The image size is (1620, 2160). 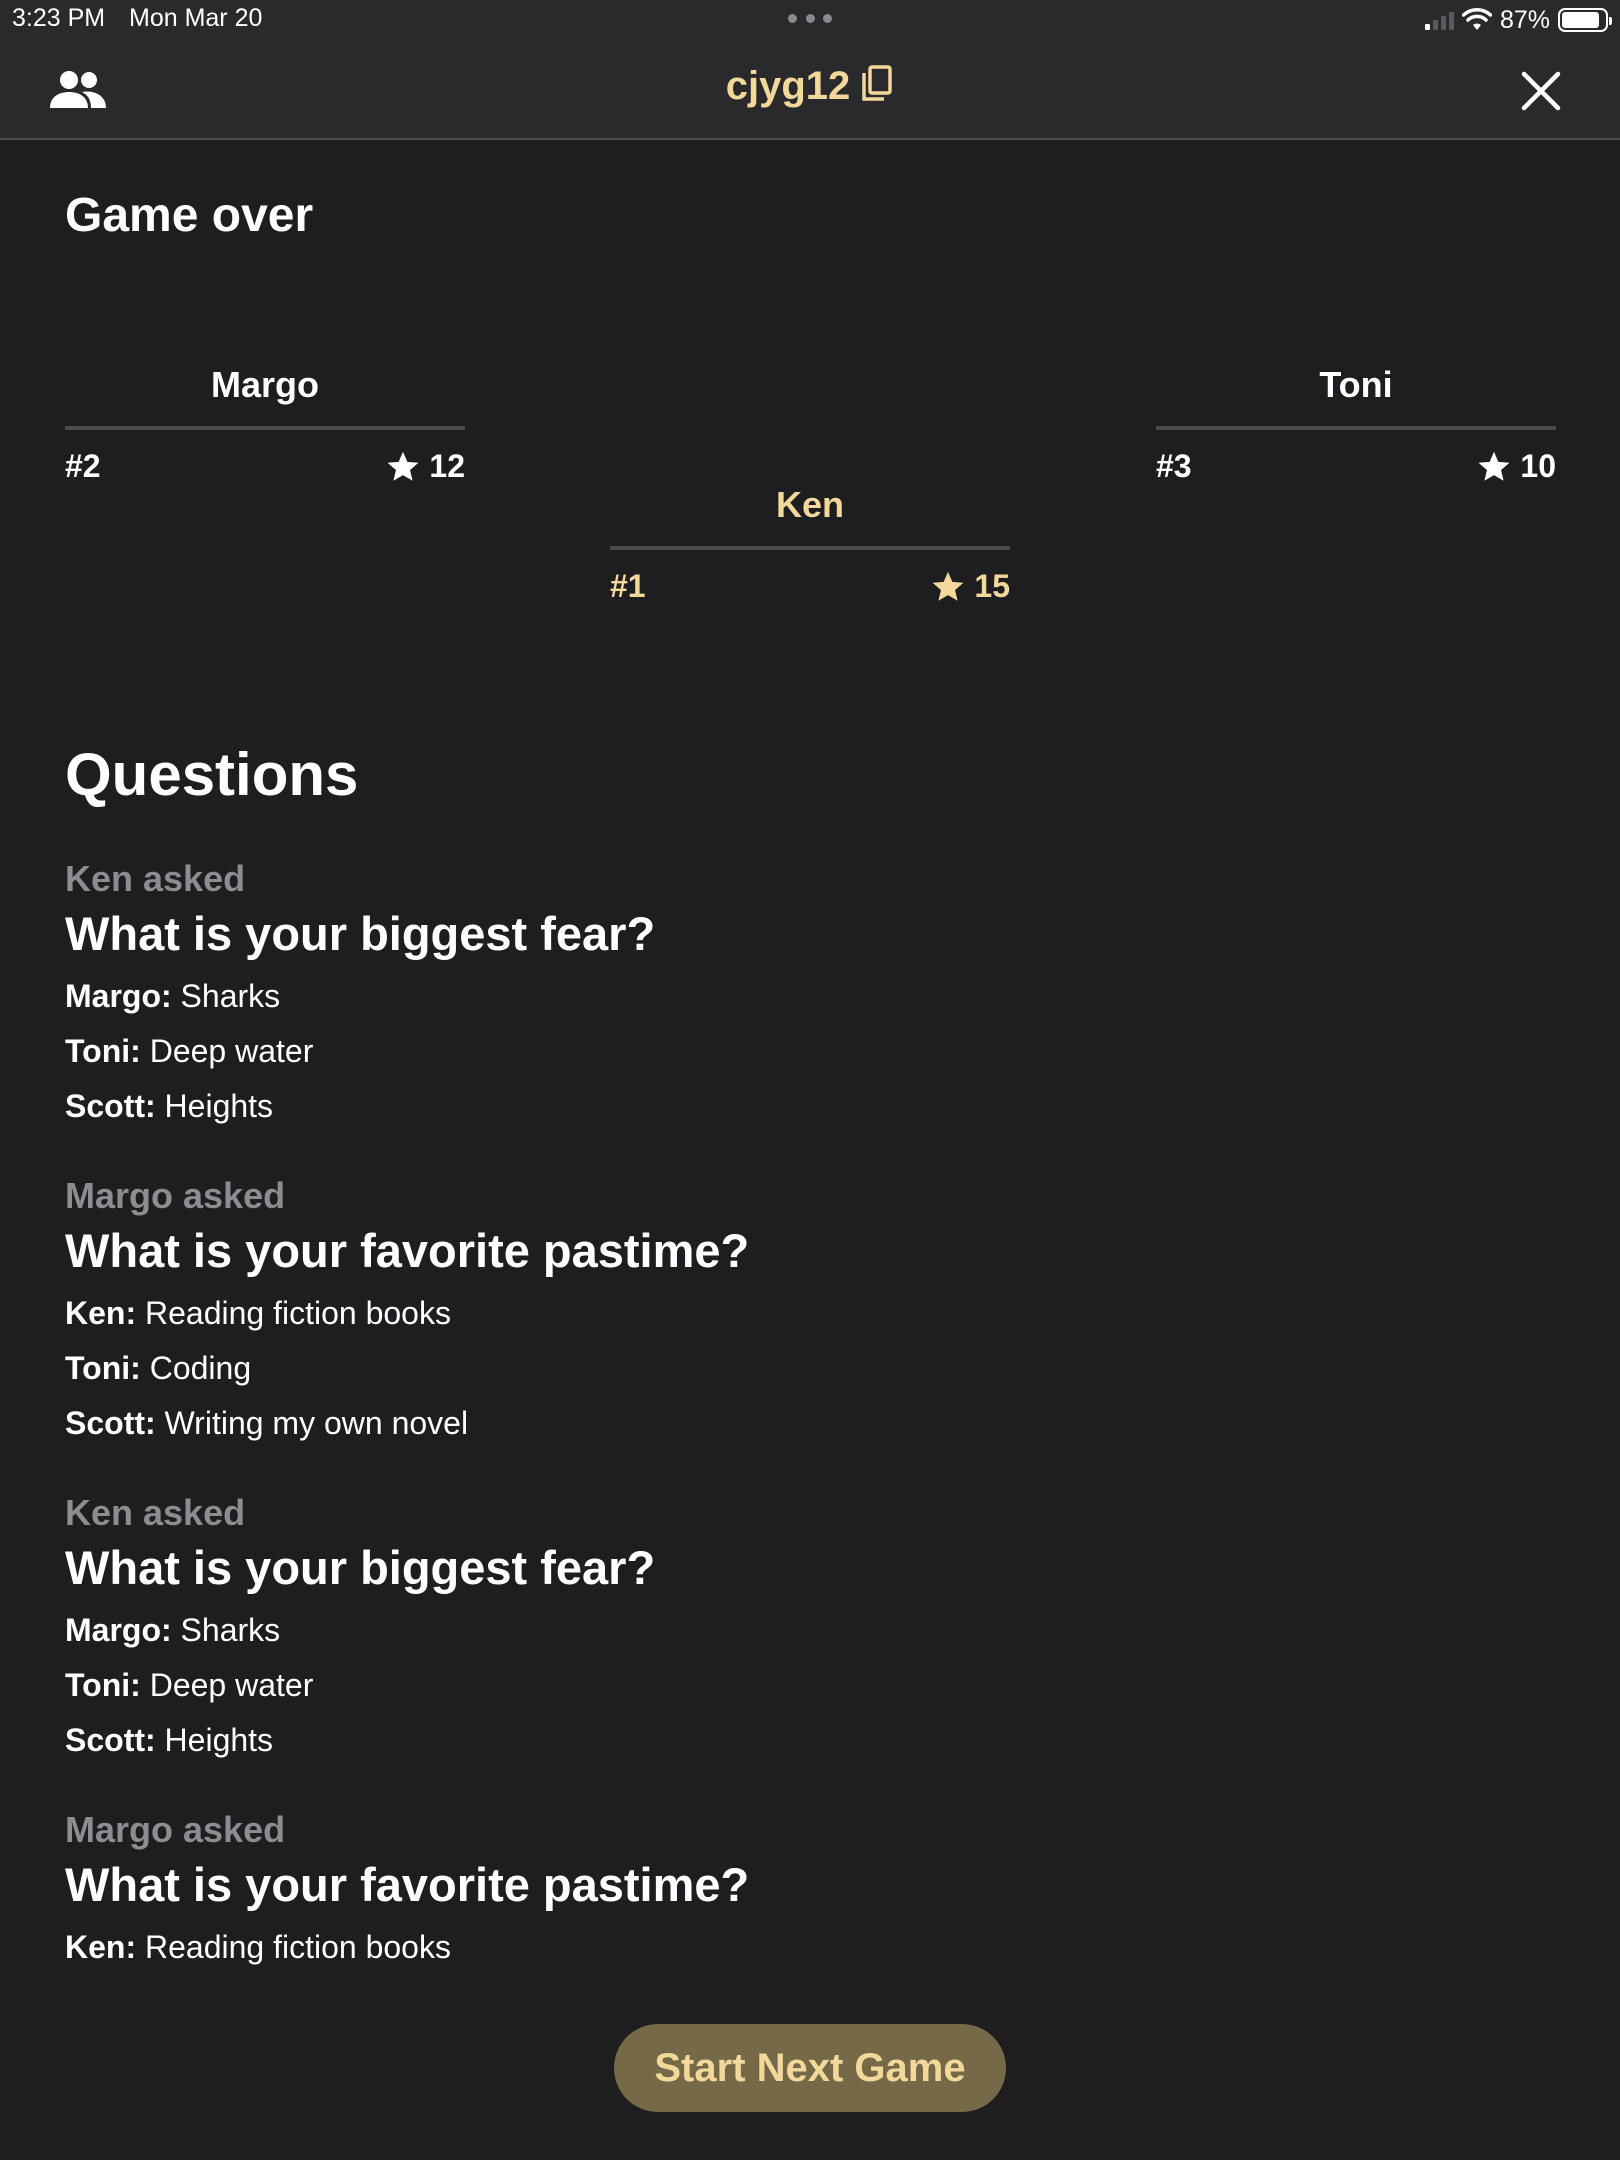 I want to click on status-date: Mon Mar 20, so click(x=196, y=18).